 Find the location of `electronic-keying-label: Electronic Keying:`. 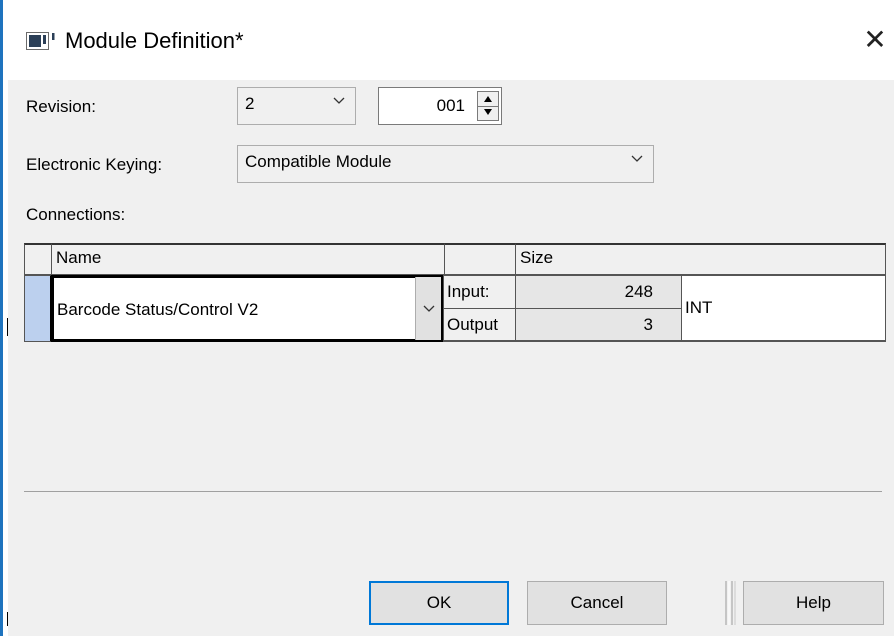

electronic-keying-label: Electronic Keying: is located at coordinates (94, 164).